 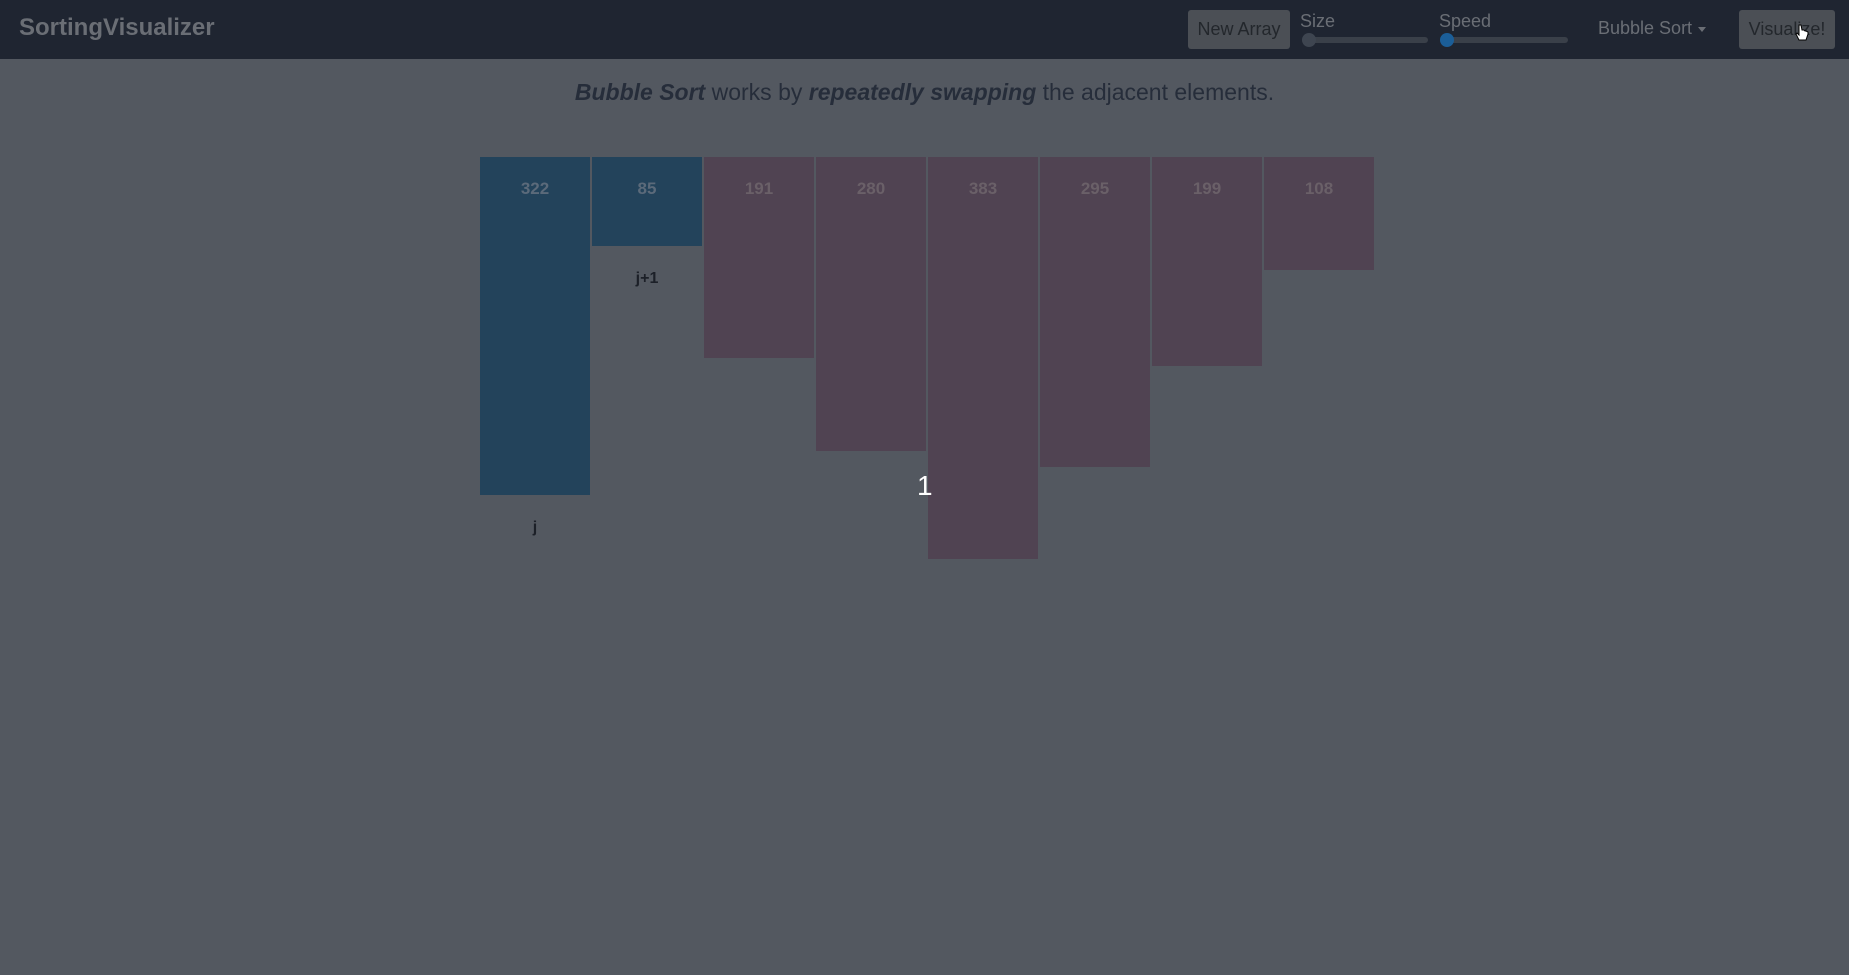 What do you see at coordinates (759, 188) in the screenshot?
I see `bar-value-label: 191` at bounding box center [759, 188].